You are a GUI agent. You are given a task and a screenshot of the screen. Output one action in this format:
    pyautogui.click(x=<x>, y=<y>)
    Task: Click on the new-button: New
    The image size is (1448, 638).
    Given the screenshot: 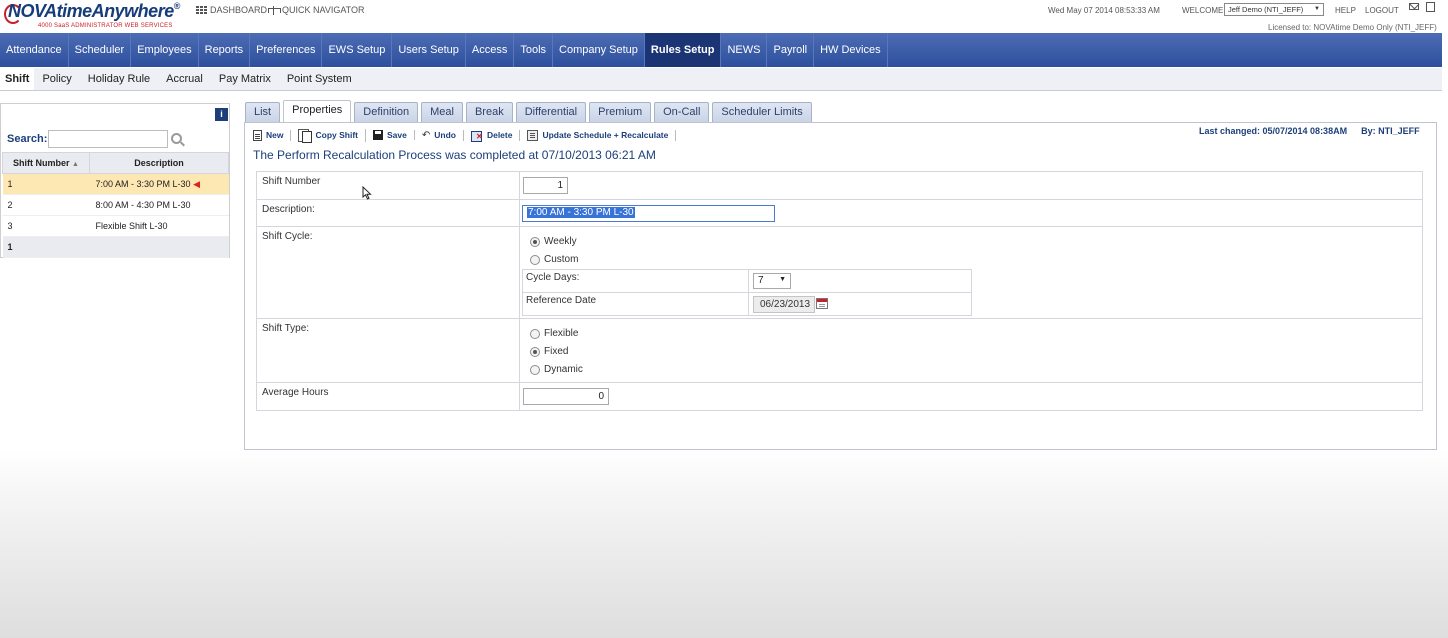 What is the action you would take?
    pyautogui.click(x=272, y=135)
    